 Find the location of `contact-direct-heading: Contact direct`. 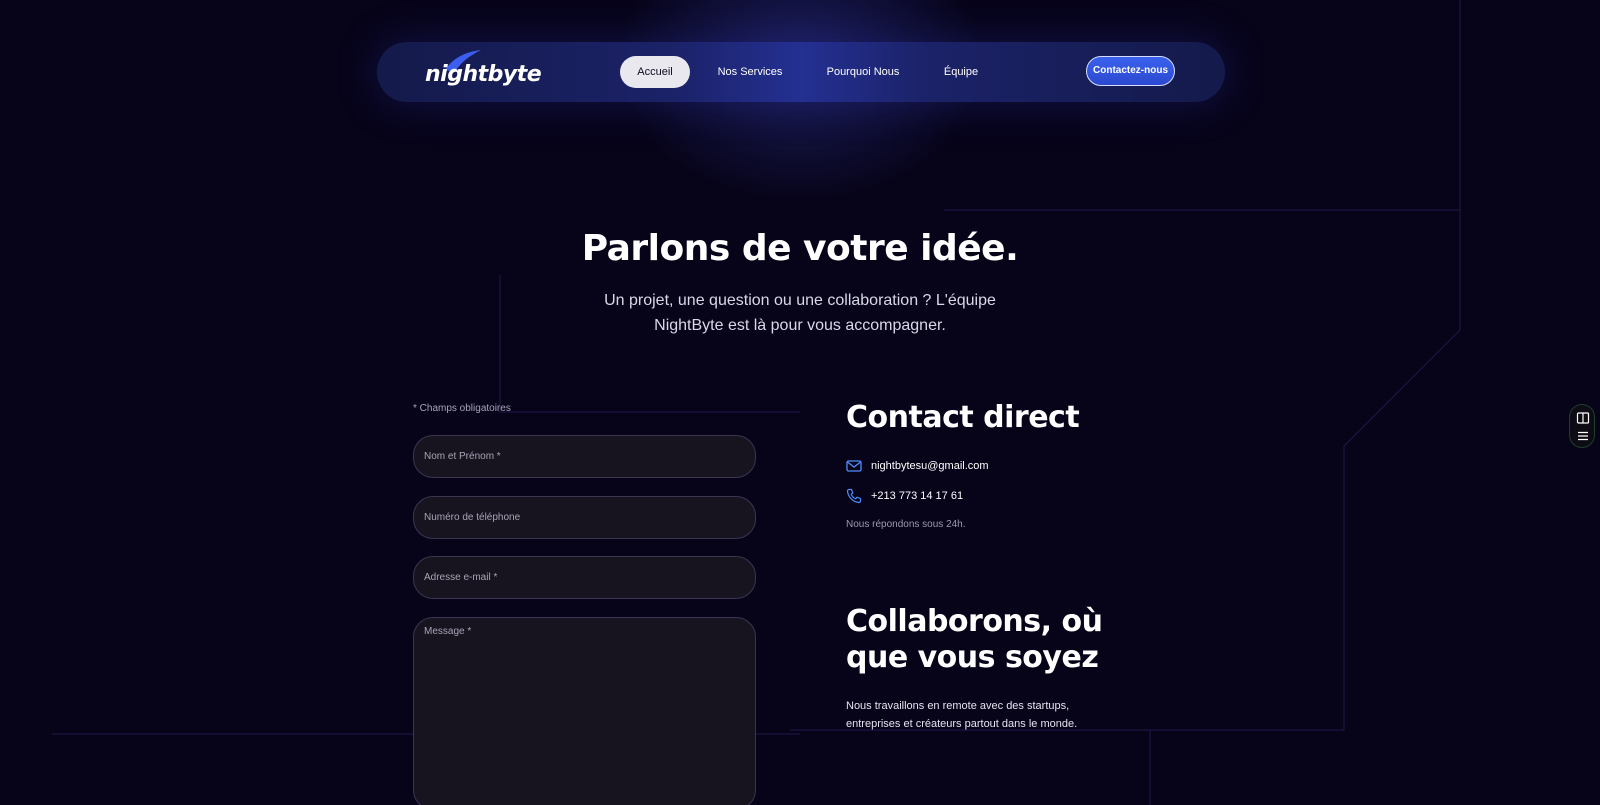

contact-direct-heading: Contact direct is located at coordinates (963, 417).